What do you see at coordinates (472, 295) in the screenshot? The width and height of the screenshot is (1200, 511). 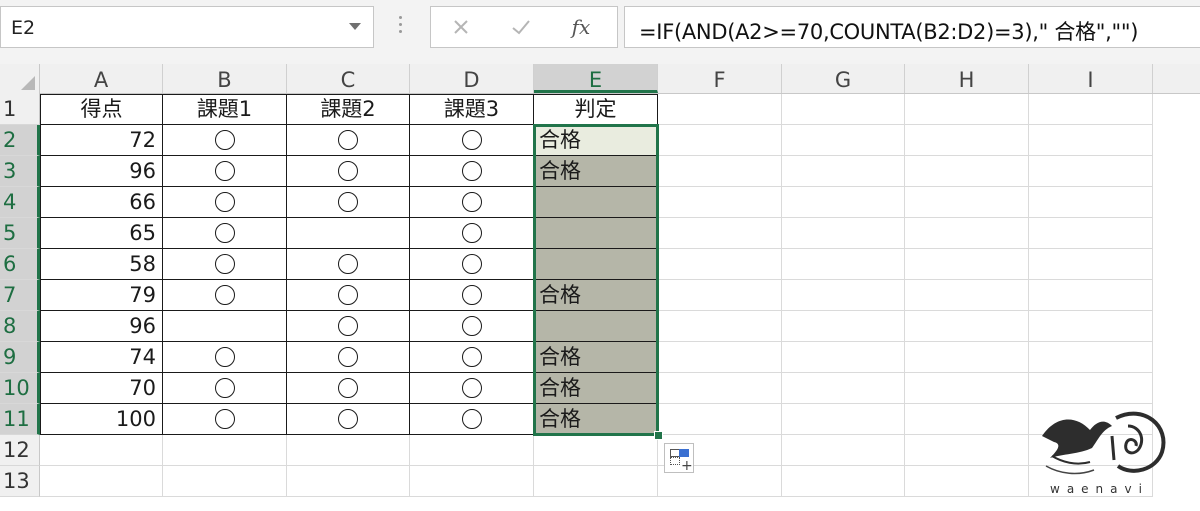 I see `cell-d7` at bounding box center [472, 295].